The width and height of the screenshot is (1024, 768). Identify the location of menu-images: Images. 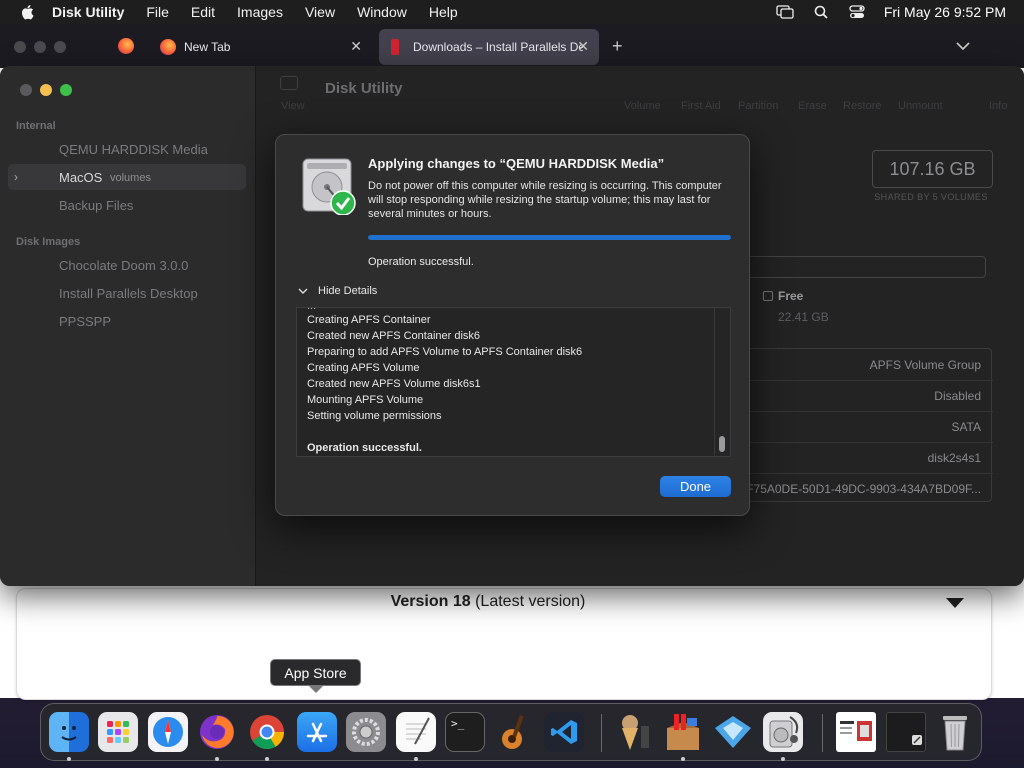
(260, 12).